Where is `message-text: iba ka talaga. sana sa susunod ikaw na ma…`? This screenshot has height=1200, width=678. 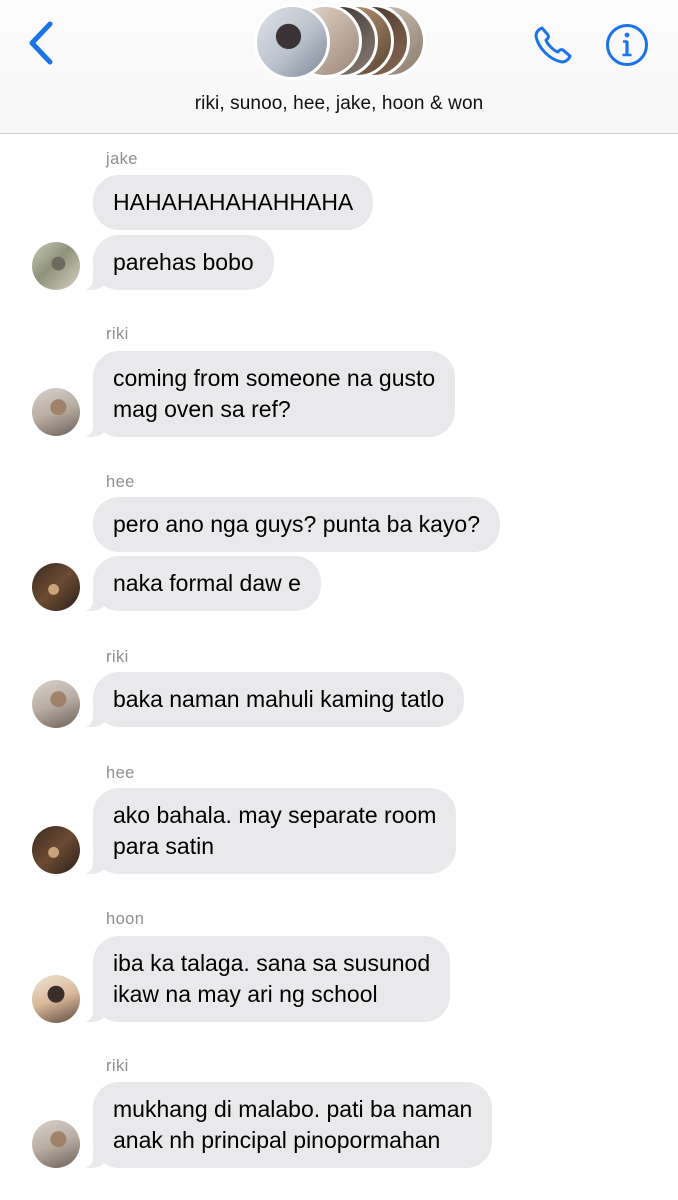
message-text: iba ka talaga. sana sa susunod ikaw na ma… is located at coordinates (272, 978).